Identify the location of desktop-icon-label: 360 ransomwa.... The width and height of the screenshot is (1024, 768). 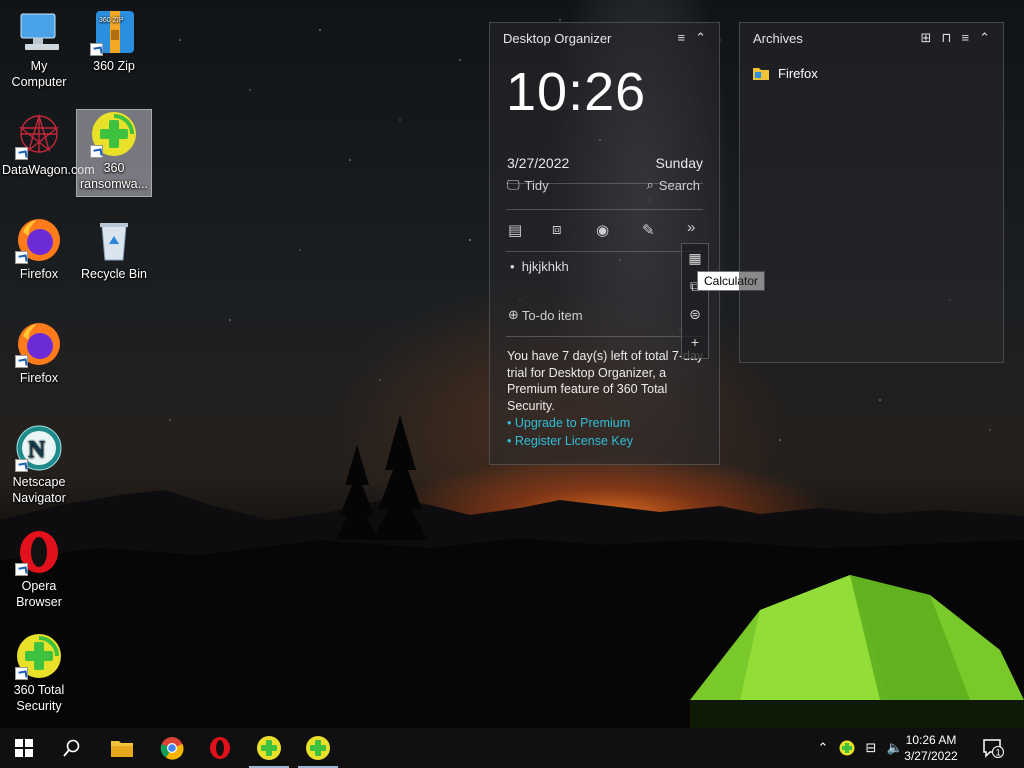
(114, 176).